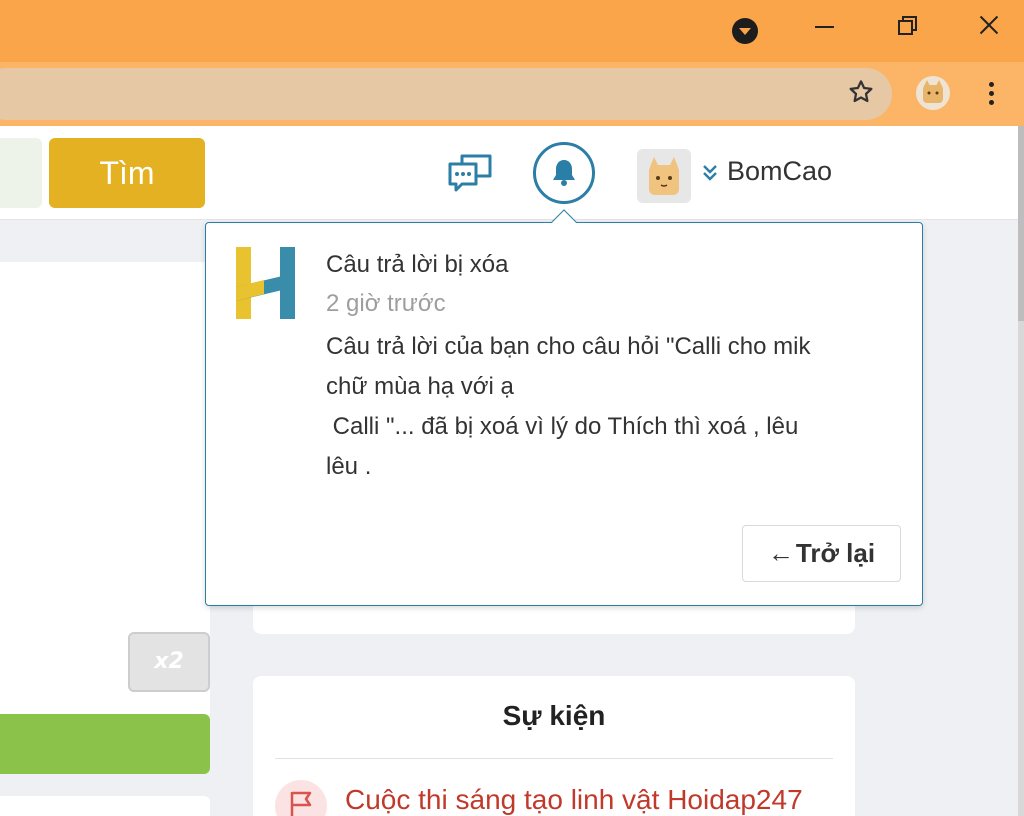 The image size is (1024, 816). Describe the element at coordinates (349, 466) in the screenshot. I see `notification-body-line: lêu .` at that location.